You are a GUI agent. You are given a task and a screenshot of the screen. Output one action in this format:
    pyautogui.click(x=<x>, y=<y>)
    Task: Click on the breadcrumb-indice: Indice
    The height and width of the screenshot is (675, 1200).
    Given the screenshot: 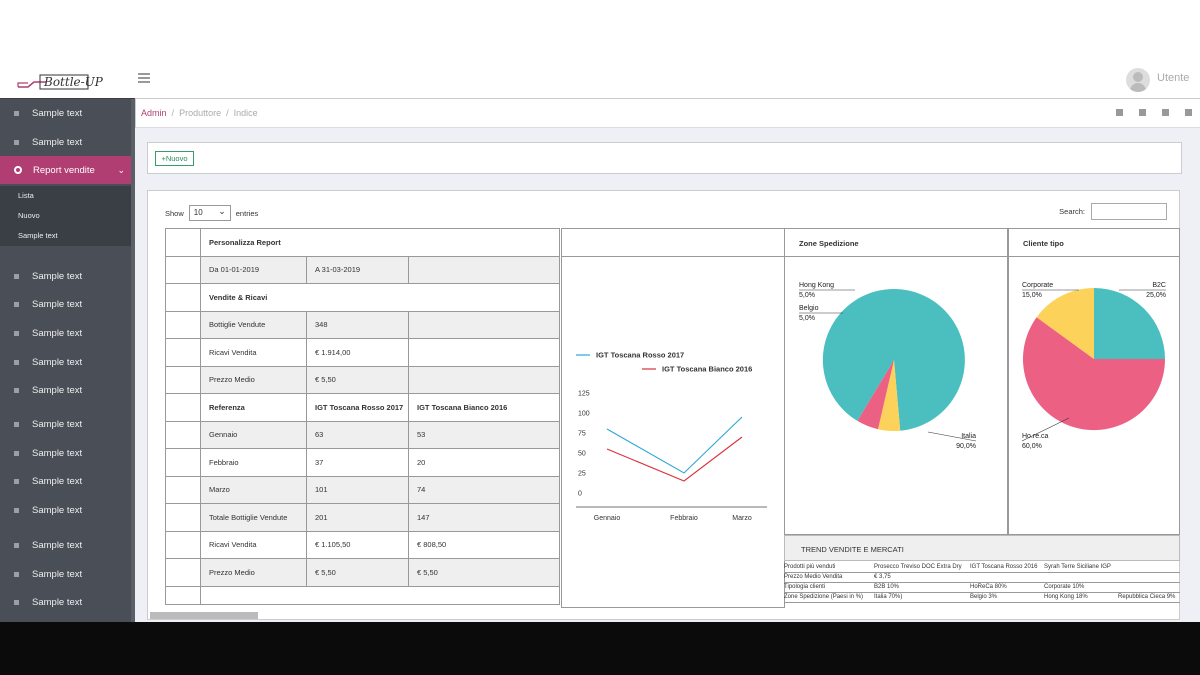 What is the action you would take?
    pyautogui.click(x=245, y=113)
    